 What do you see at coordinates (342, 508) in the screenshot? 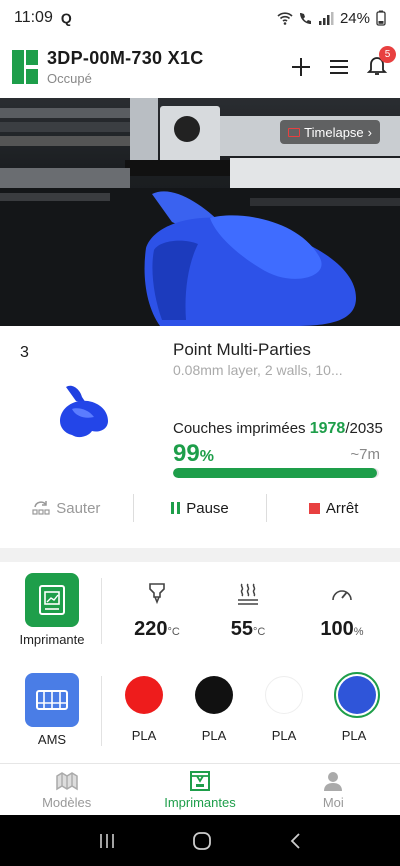
I see `stop-label: Arrêt` at bounding box center [342, 508].